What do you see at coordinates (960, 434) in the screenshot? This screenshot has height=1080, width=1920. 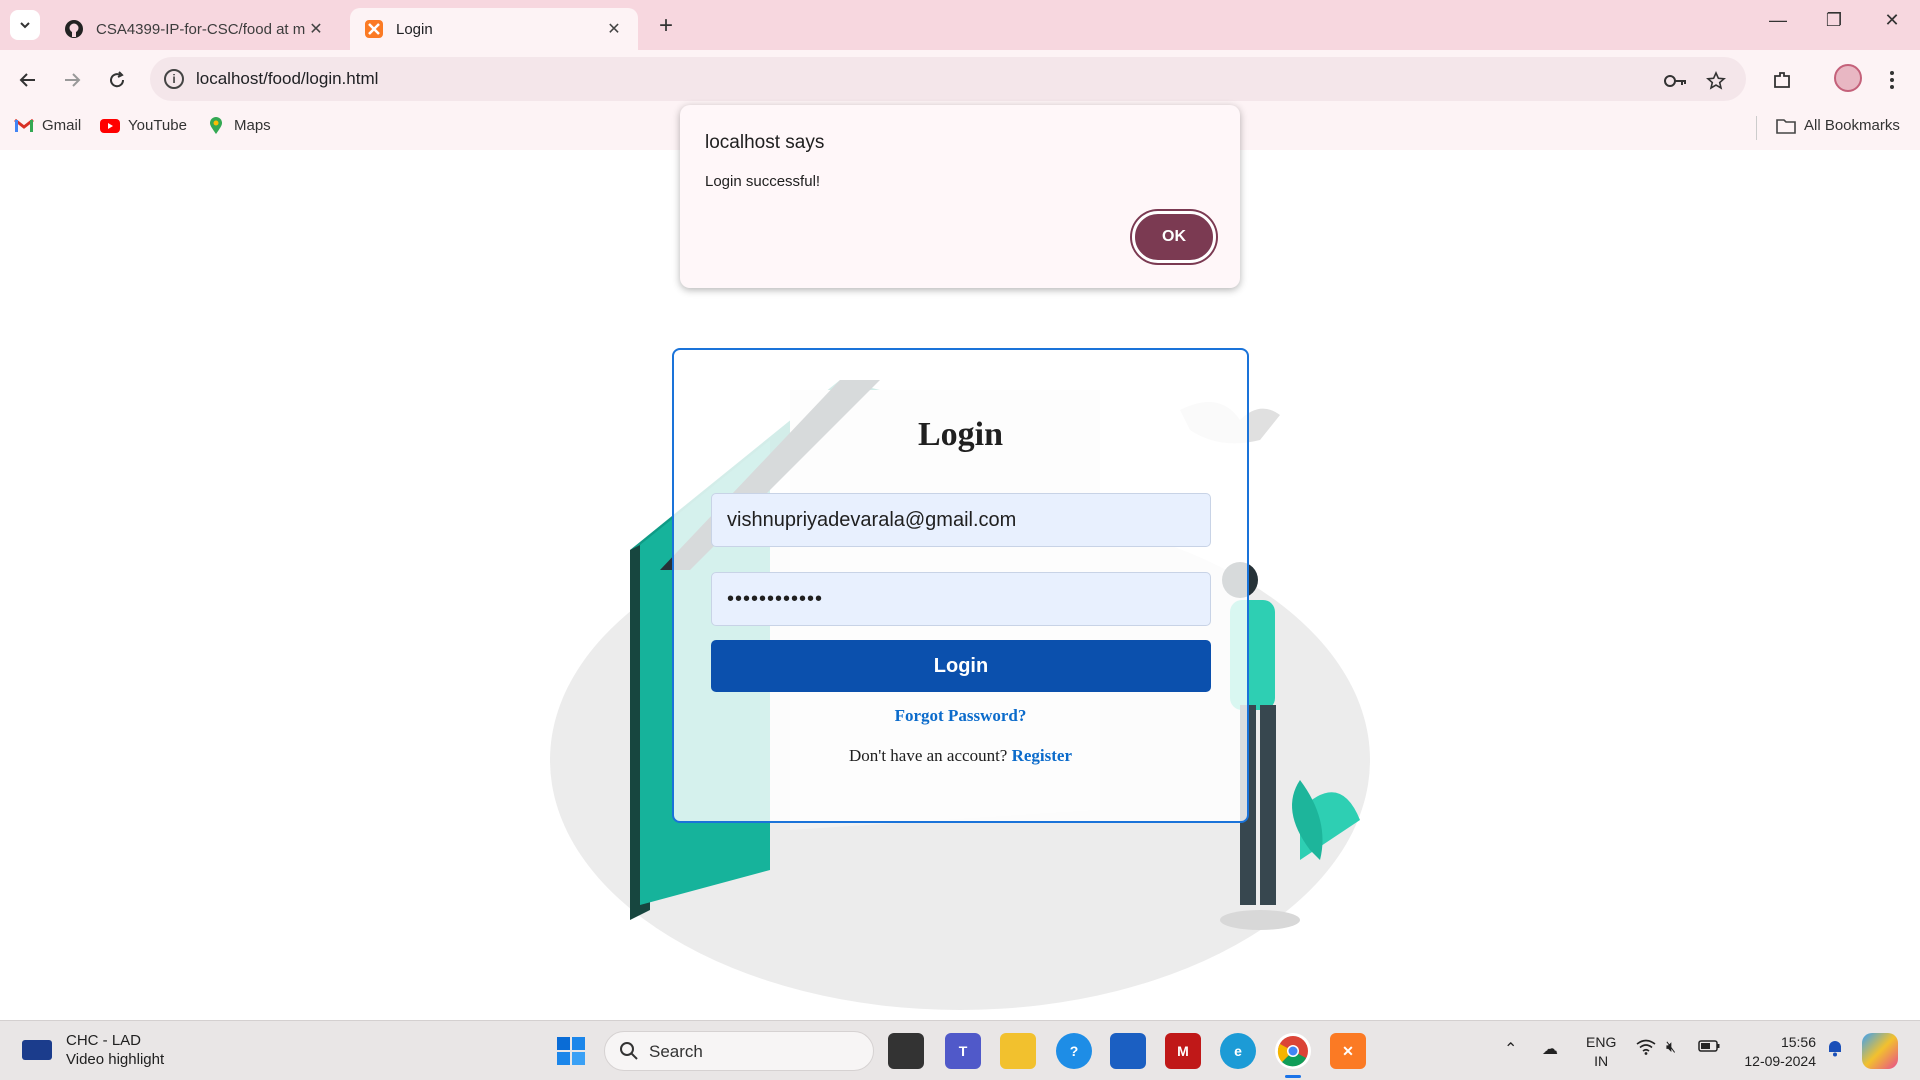 I see `login-heading: Login` at bounding box center [960, 434].